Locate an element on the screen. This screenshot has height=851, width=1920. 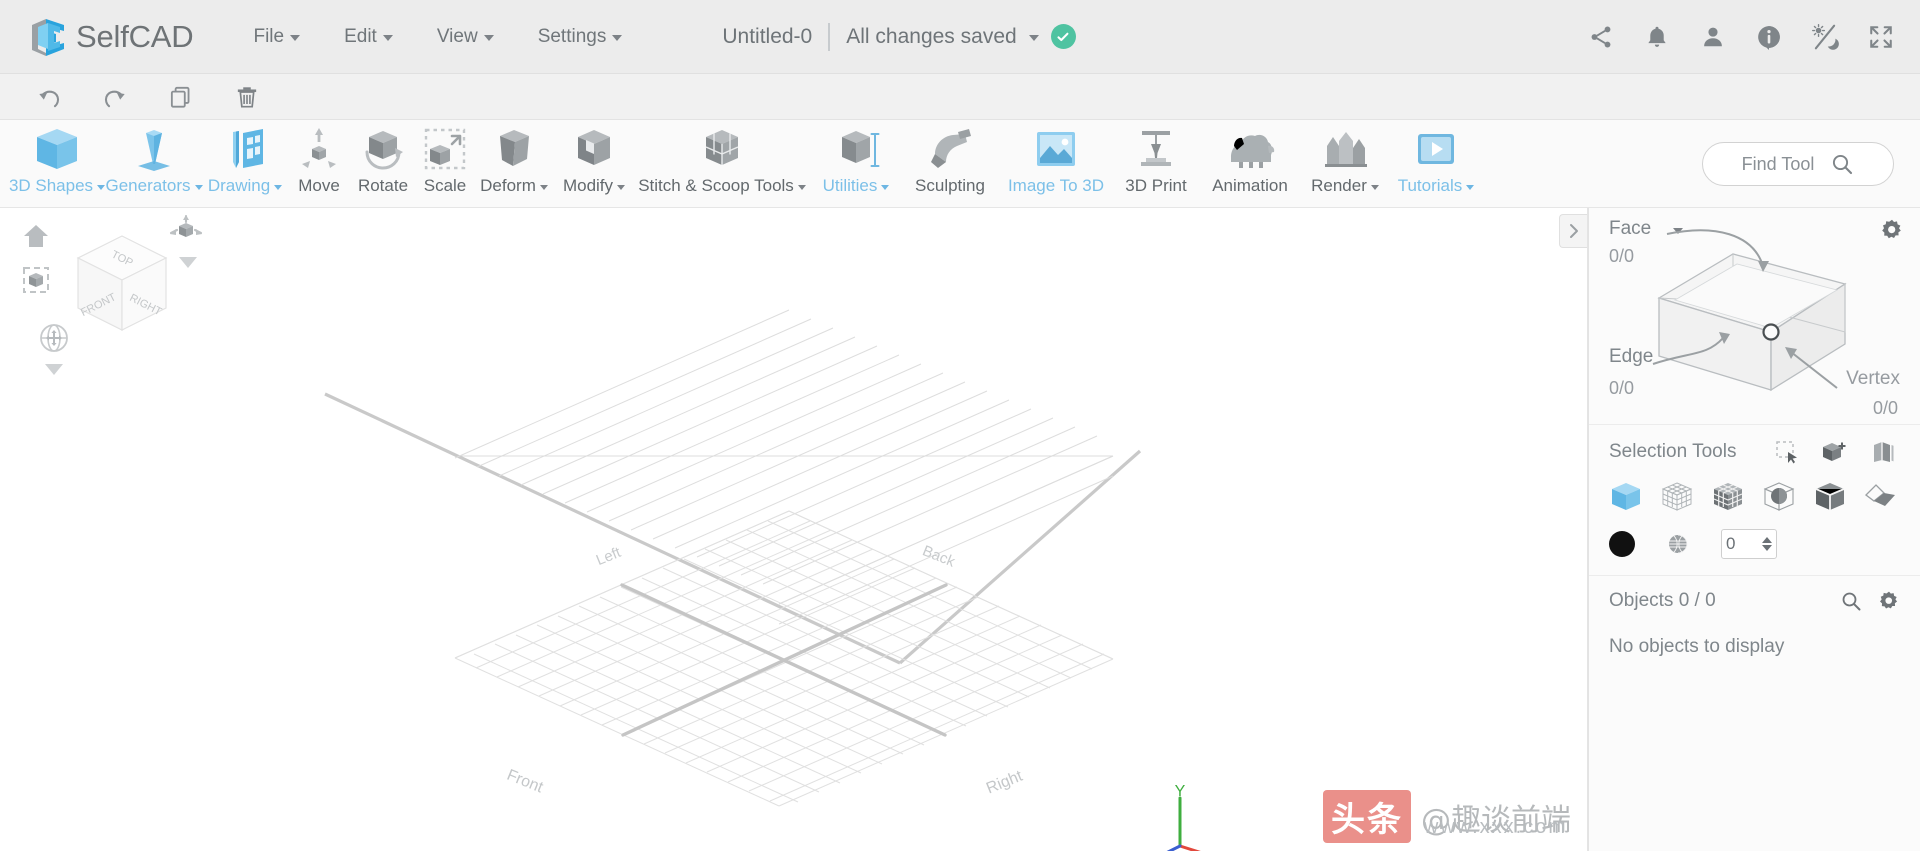
selection-color-swatch is located at coordinates (1622, 544).